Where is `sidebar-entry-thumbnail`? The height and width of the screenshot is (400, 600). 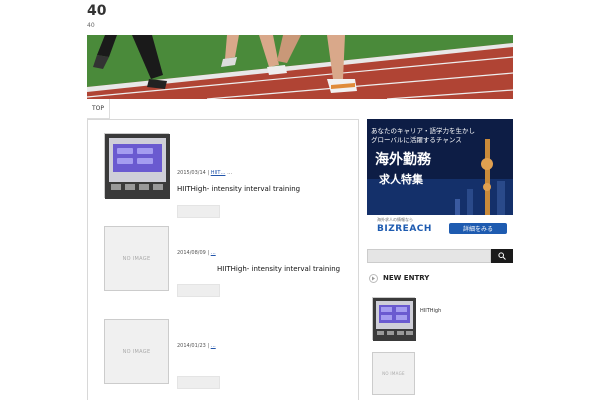
sidebar-entry-thumbnail is located at coordinates (394, 319).